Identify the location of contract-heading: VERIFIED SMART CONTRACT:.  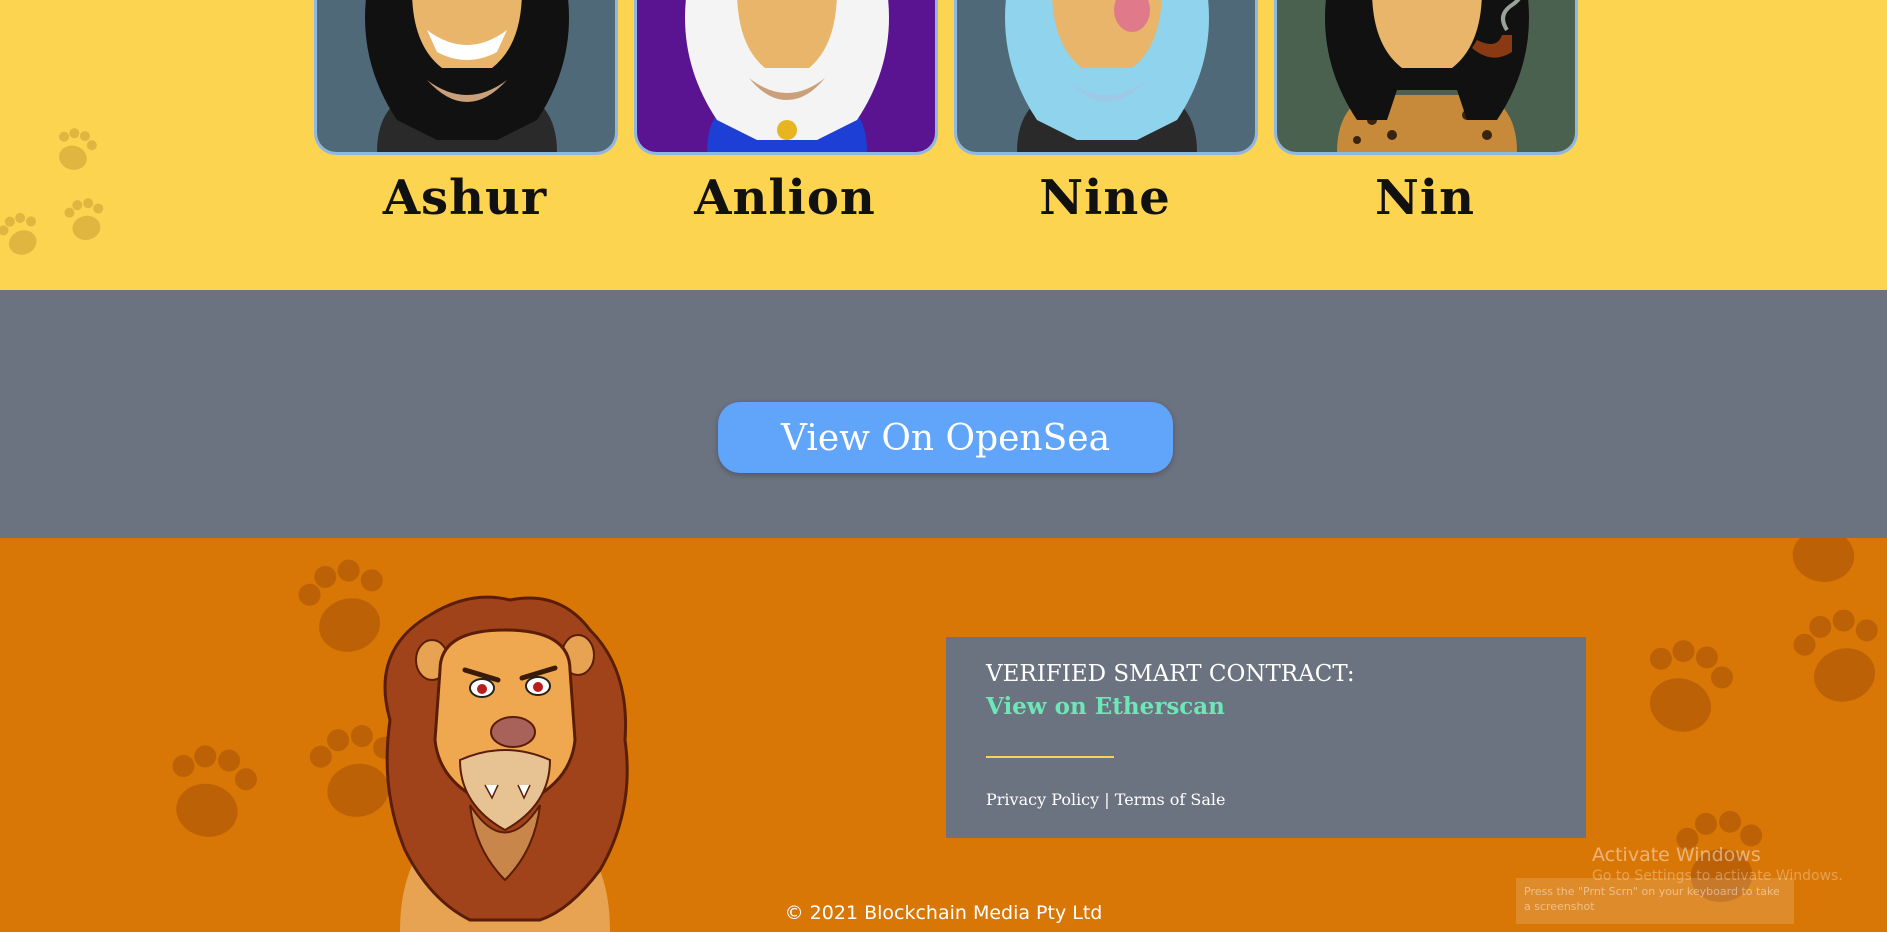
(1170, 674).